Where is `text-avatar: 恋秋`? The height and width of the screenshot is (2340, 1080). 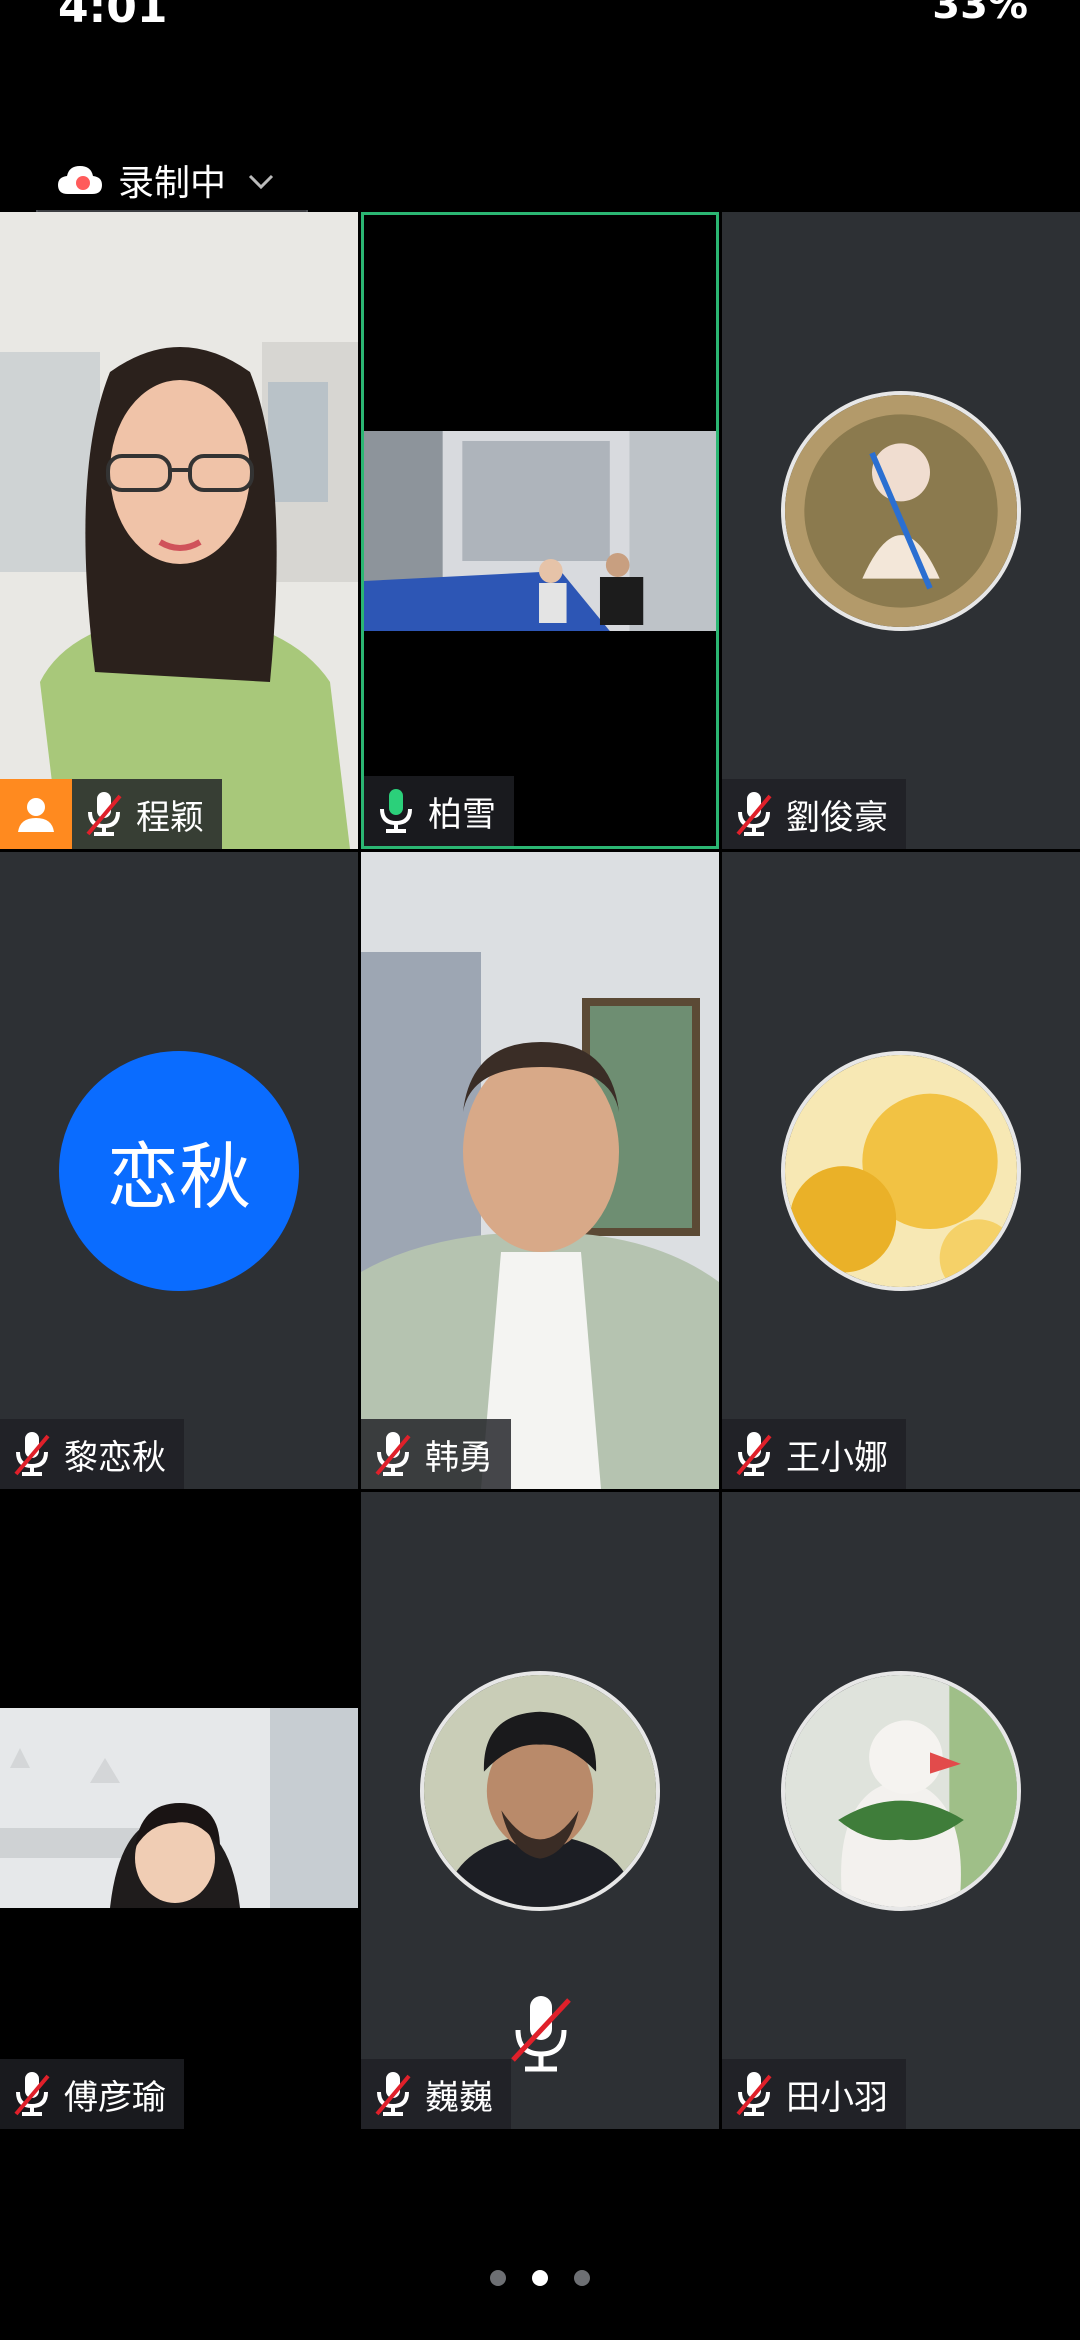 text-avatar: 恋秋 is located at coordinates (179, 1170).